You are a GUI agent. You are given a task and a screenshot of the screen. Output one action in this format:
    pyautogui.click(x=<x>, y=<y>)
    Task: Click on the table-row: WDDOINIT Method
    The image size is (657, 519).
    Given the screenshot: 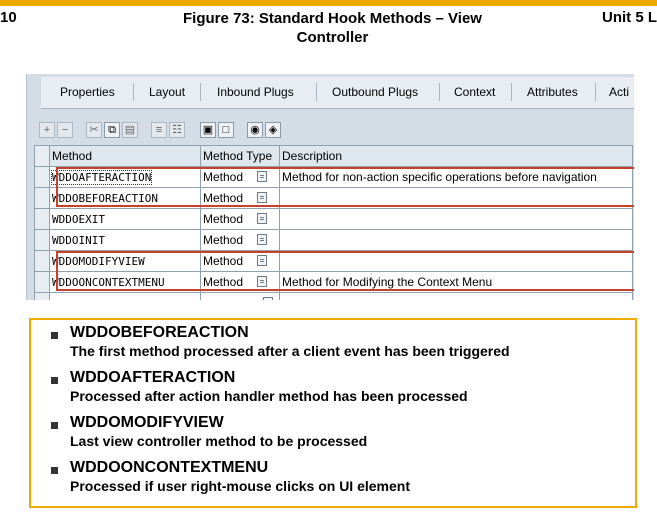 What is the action you would take?
    pyautogui.click(x=333, y=240)
    